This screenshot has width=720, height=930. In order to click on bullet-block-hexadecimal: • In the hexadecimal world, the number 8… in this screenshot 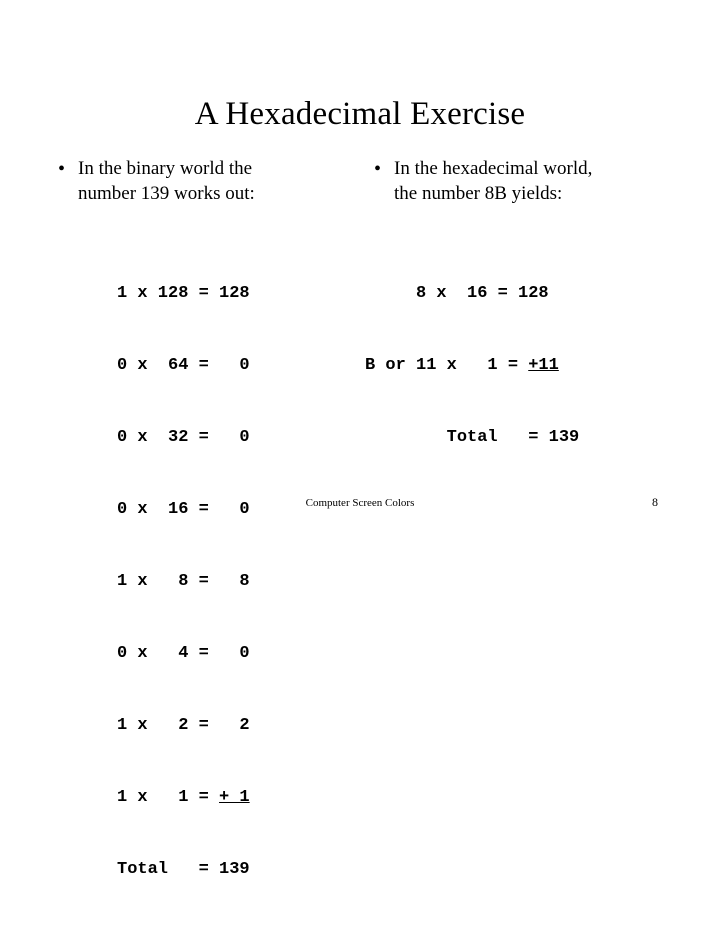, I will do `click(518, 181)`.